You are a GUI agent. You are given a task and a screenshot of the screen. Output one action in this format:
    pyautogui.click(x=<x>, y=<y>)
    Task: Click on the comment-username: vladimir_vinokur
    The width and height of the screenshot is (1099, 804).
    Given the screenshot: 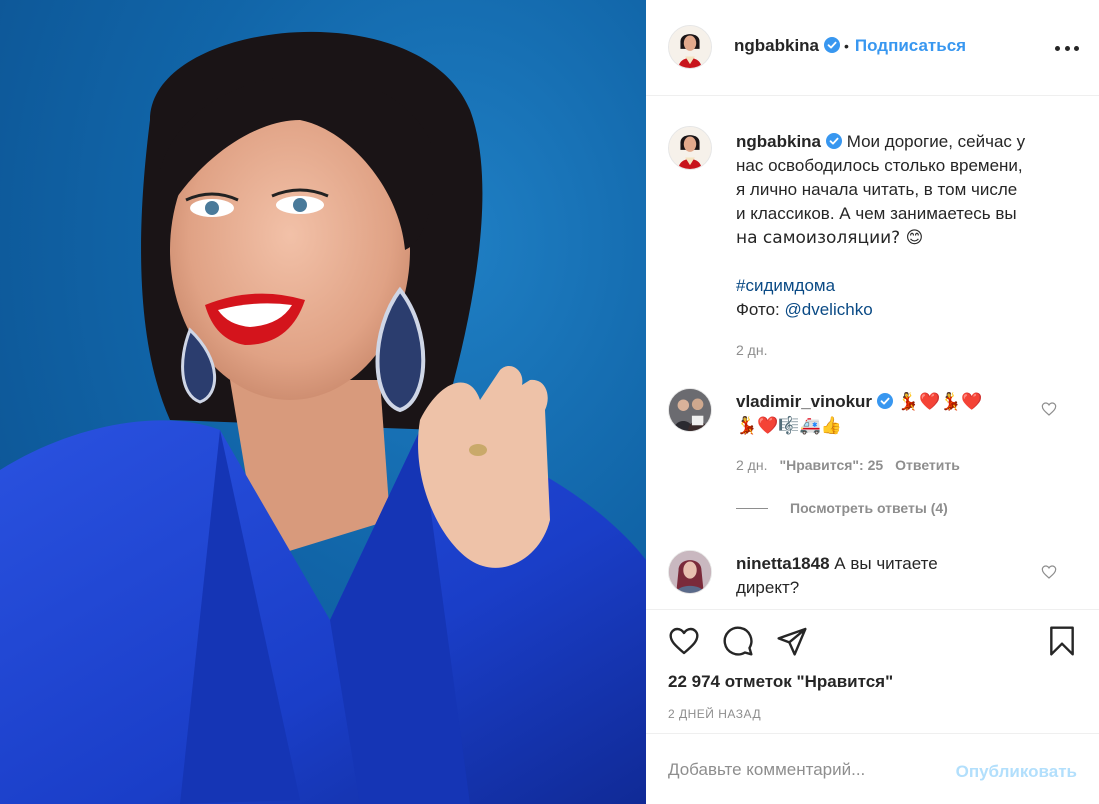 What is the action you would take?
    pyautogui.click(x=804, y=401)
    